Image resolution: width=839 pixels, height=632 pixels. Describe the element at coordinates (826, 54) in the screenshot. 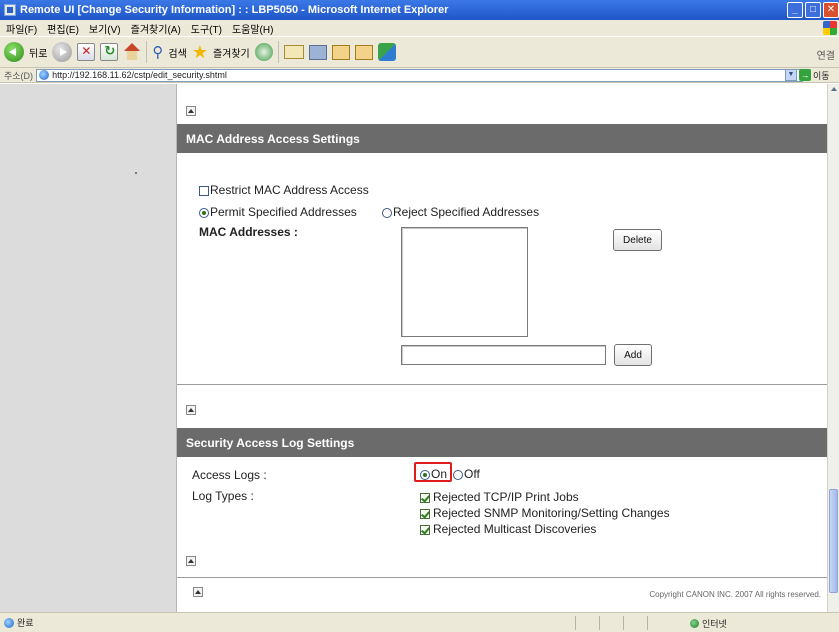

I see `links-label: 연결` at that location.